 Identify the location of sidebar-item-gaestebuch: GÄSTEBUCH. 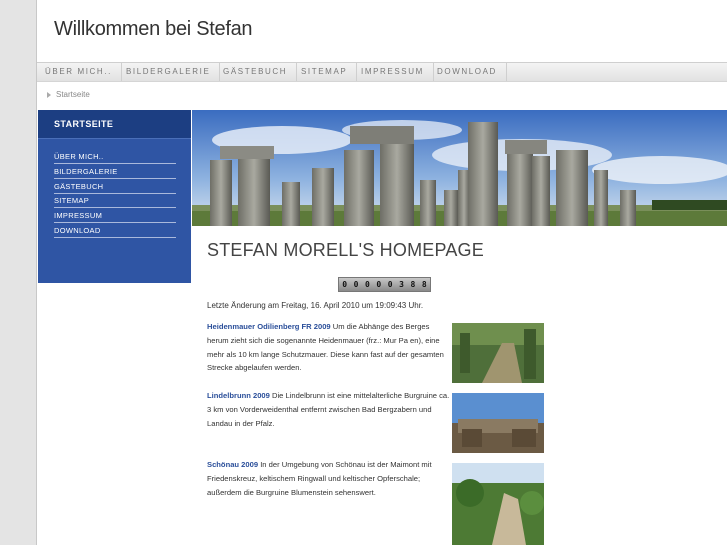
(115, 187).